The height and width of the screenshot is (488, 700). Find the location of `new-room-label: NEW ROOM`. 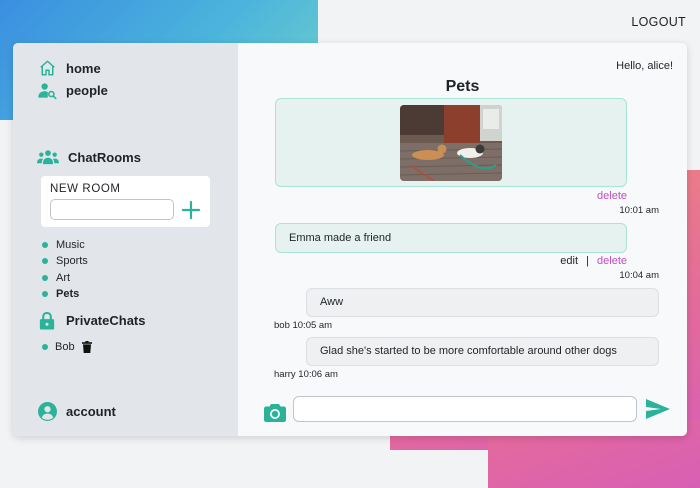

new-room-label: NEW ROOM is located at coordinates (85, 189).